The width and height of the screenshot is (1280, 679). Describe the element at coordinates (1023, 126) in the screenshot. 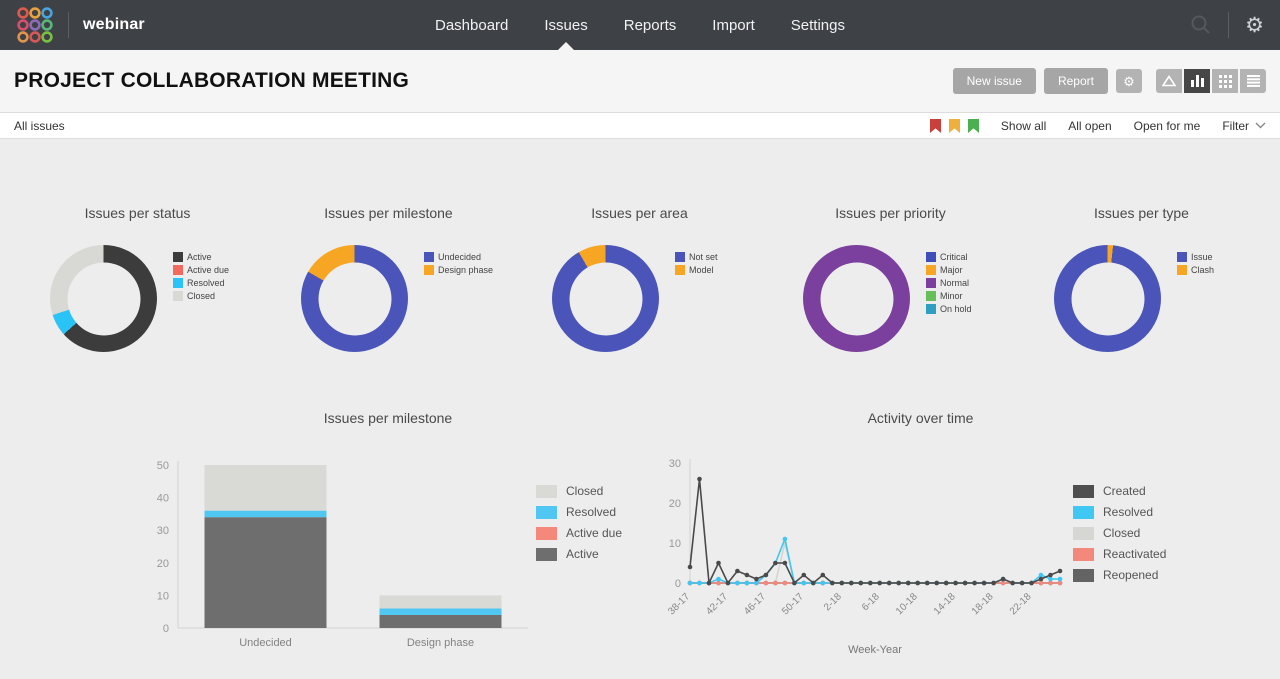

I see `show-all-link: Show all` at that location.